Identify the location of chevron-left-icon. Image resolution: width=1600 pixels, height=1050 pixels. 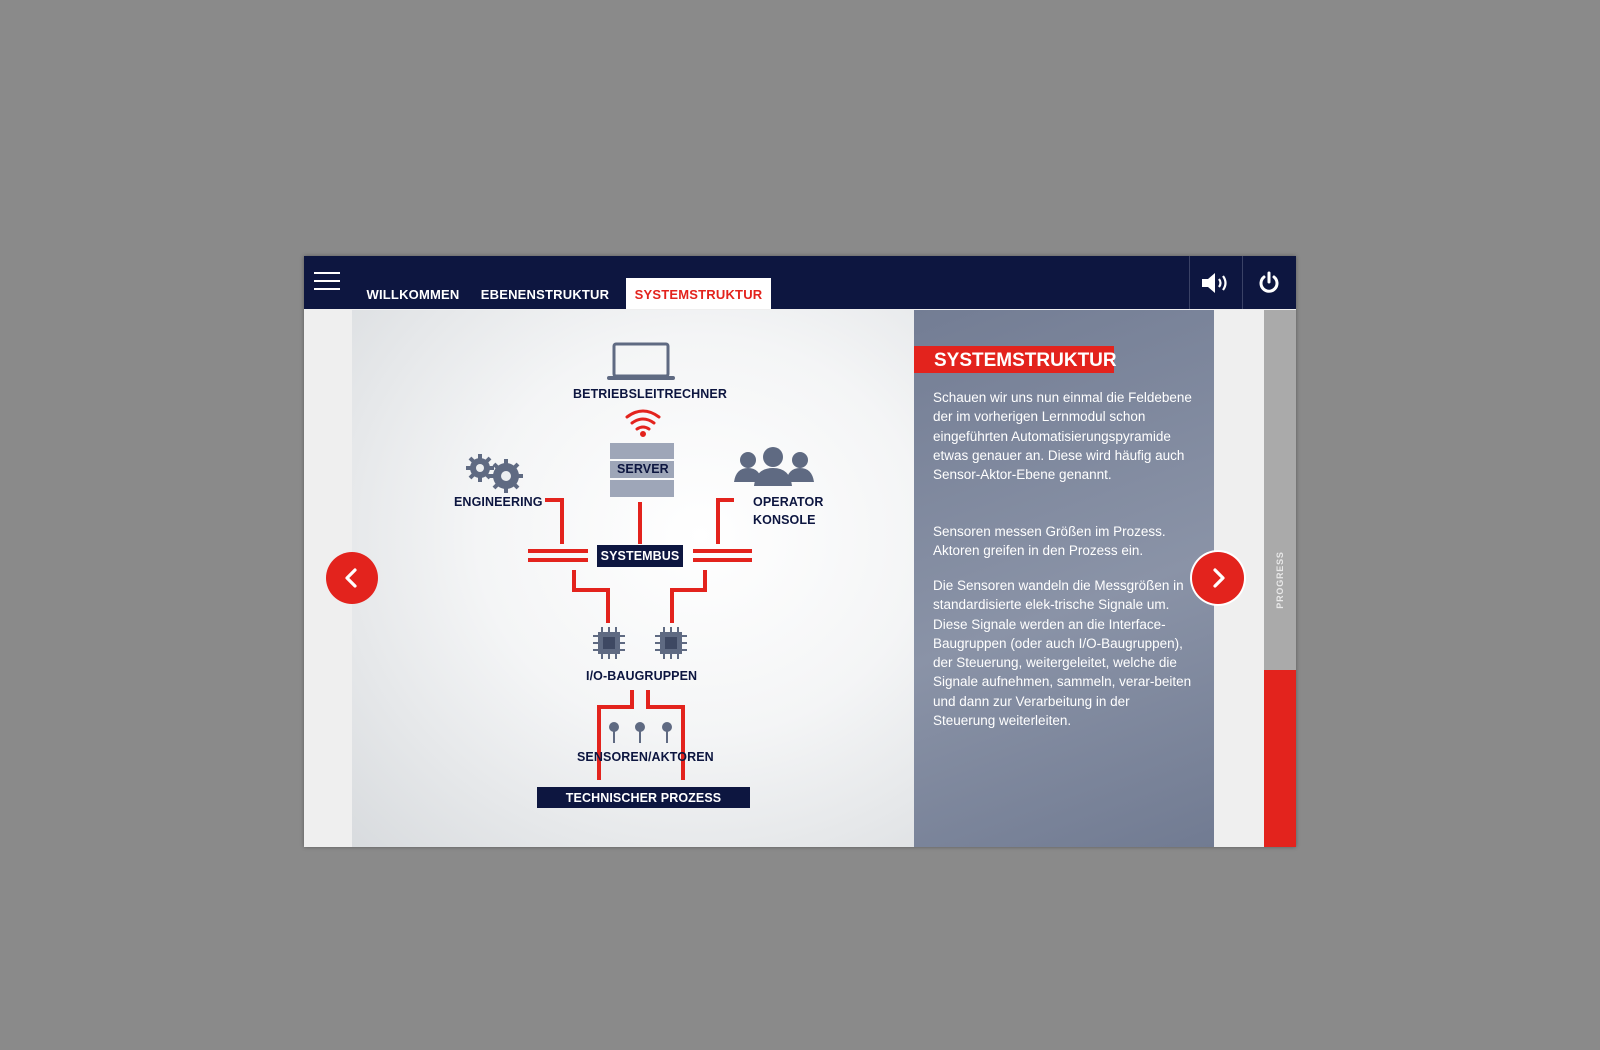
(351, 578).